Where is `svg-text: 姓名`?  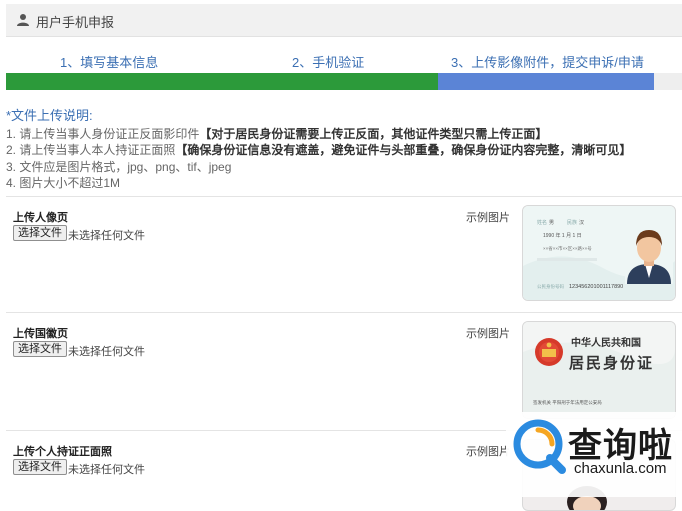 svg-text: 姓名 is located at coordinates (542, 222).